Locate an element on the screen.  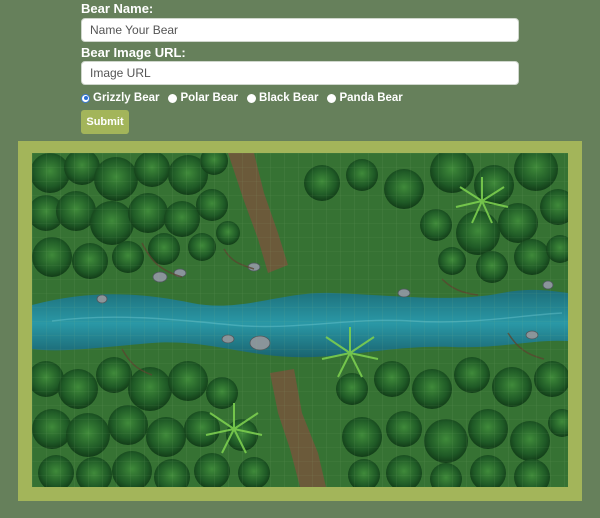
radio-label: Polar Bear is located at coordinates (209, 98).